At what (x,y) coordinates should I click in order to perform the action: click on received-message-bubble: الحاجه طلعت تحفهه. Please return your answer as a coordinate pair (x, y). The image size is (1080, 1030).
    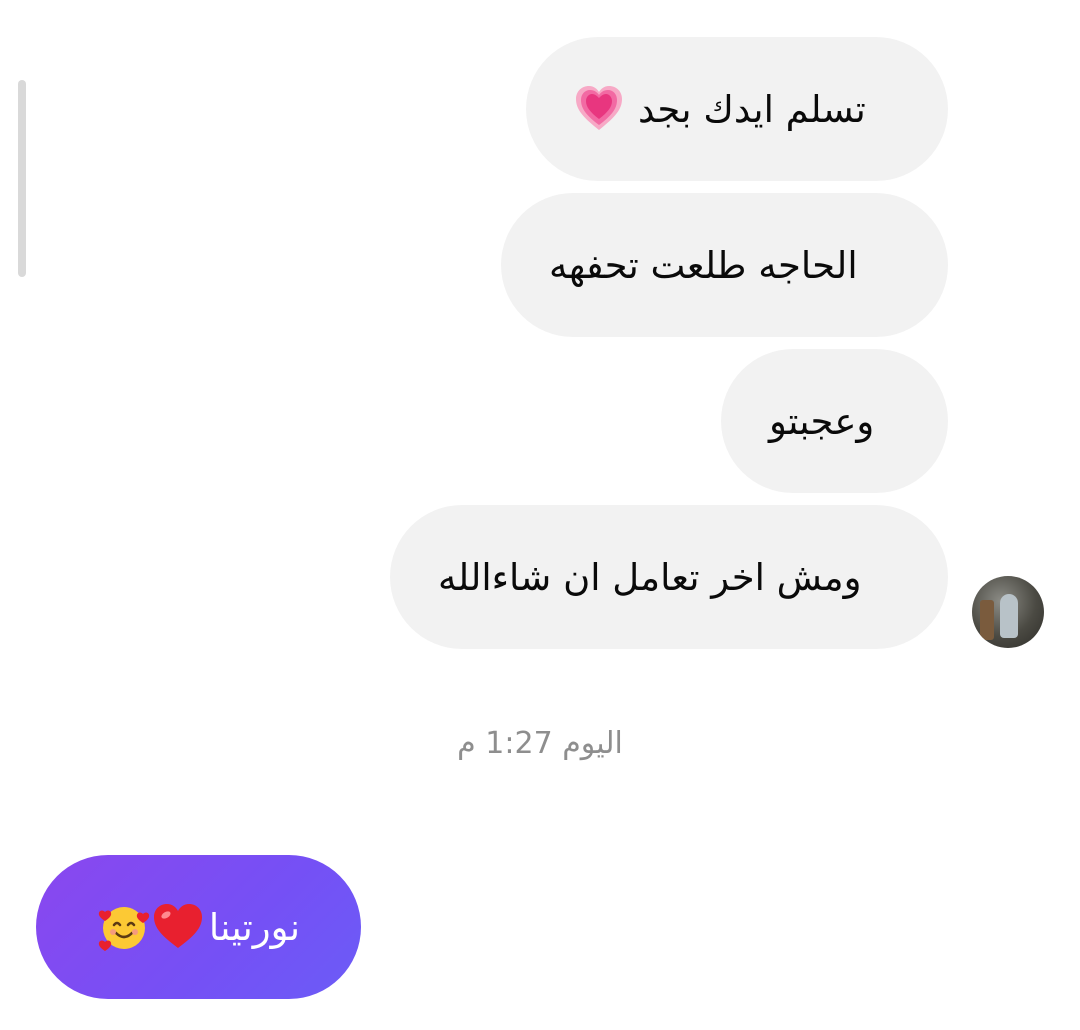
    Looking at the image, I should click on (724, 265).